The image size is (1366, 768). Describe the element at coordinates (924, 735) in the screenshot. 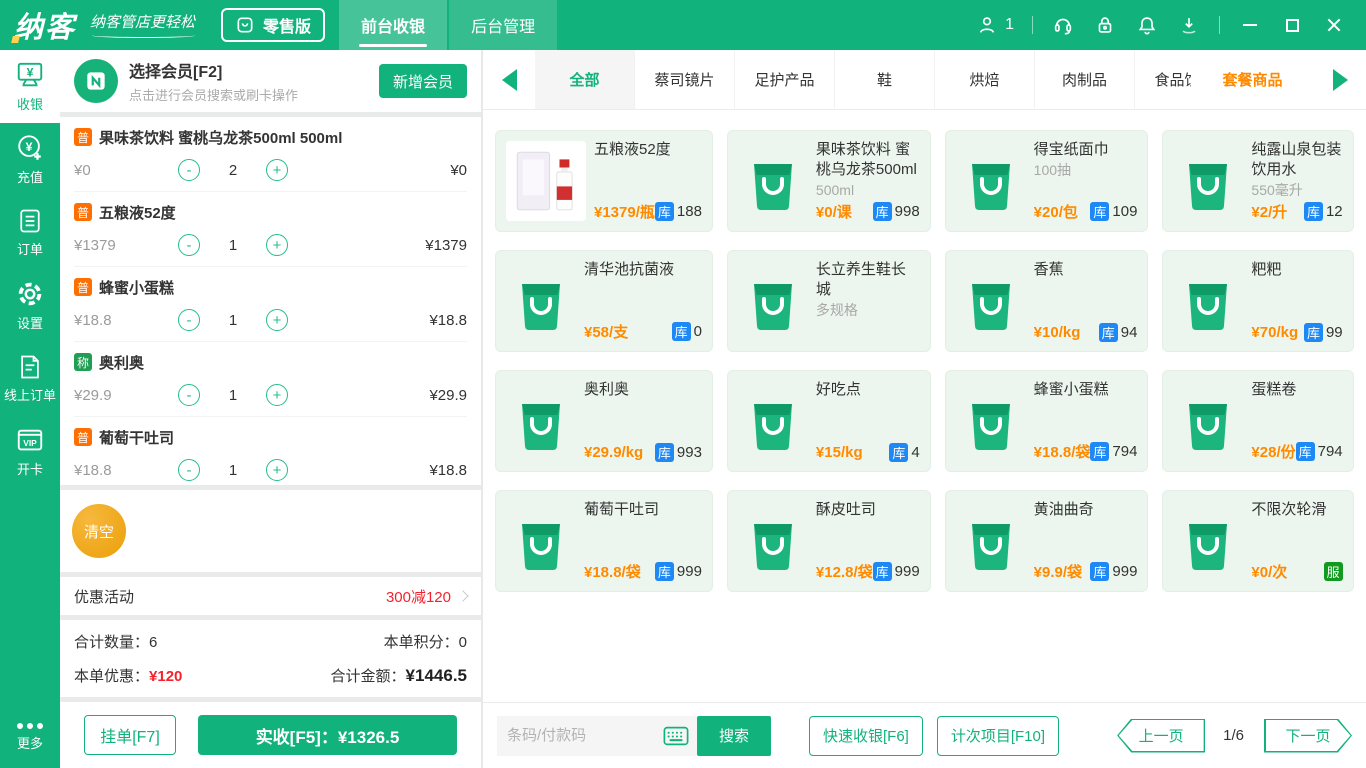

I see `products-footer: 搜索 快速收银[F6] 计次项目[F10] 上一页 1/6 下一页` at that location.